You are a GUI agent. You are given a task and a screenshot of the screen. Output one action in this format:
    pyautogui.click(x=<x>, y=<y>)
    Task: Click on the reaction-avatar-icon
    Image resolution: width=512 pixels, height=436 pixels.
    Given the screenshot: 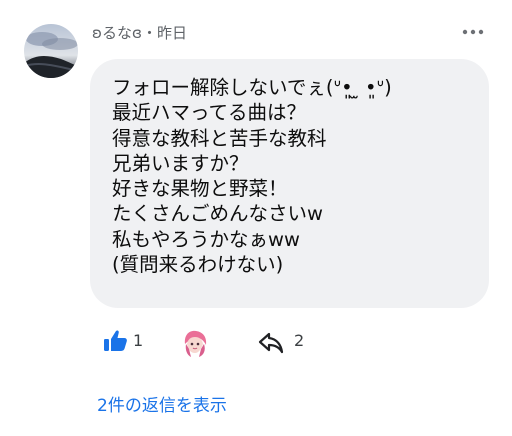 What is the action you would take?
    pyautogui.click(x=195, y=342)
    